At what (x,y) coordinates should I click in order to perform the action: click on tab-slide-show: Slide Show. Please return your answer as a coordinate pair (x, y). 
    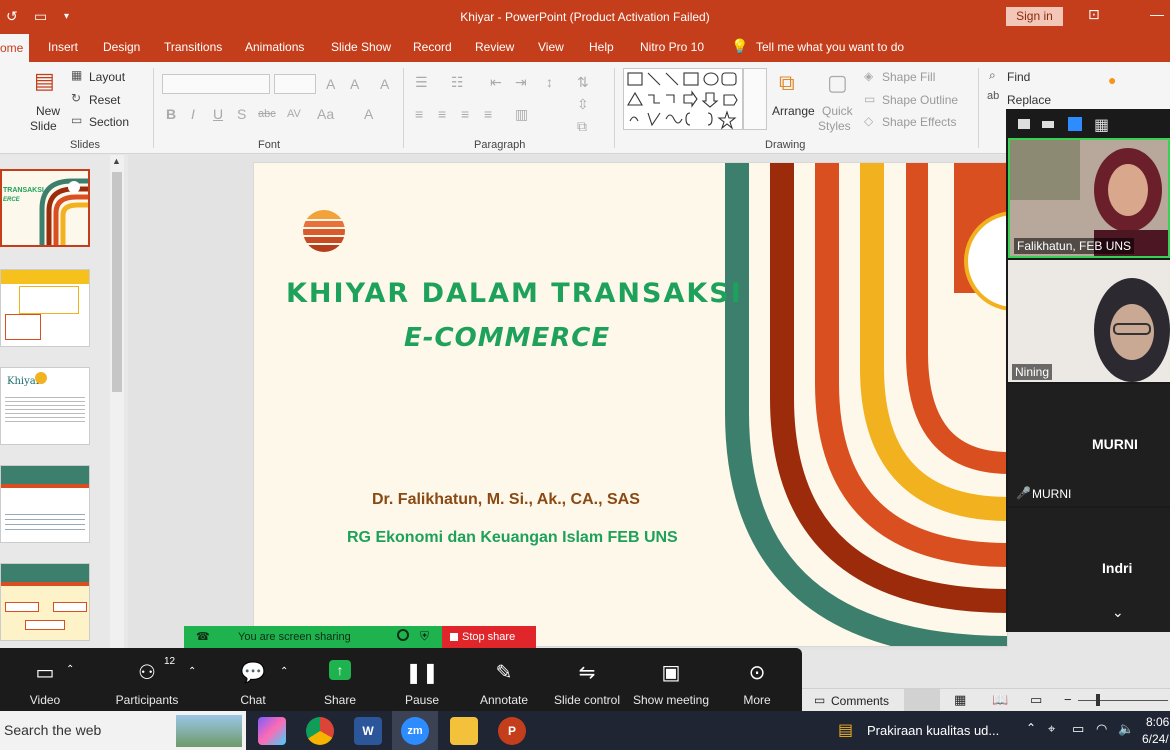
    Looking at the image, I should click on (361, 47).